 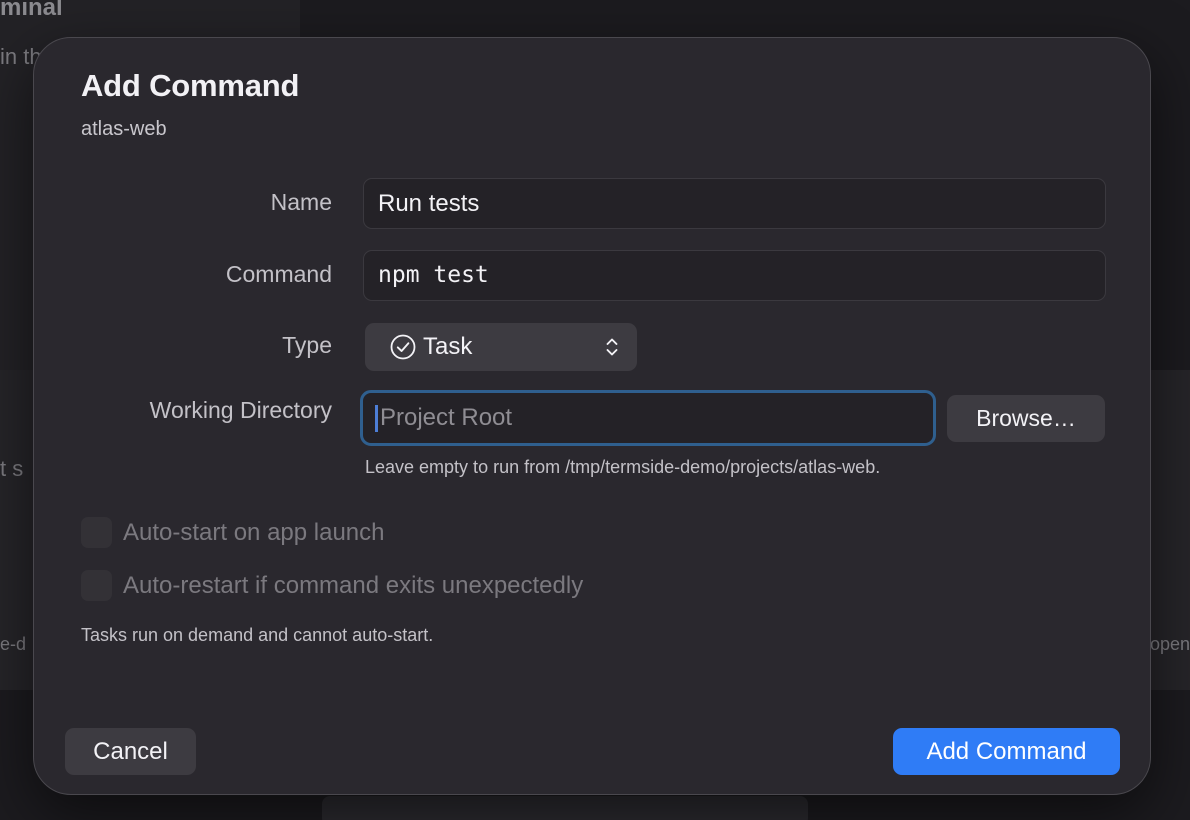 What do you see at coordinates (31, 10) in the screenshot?
I see `background-title: minal` at bounding box center [31, 10].